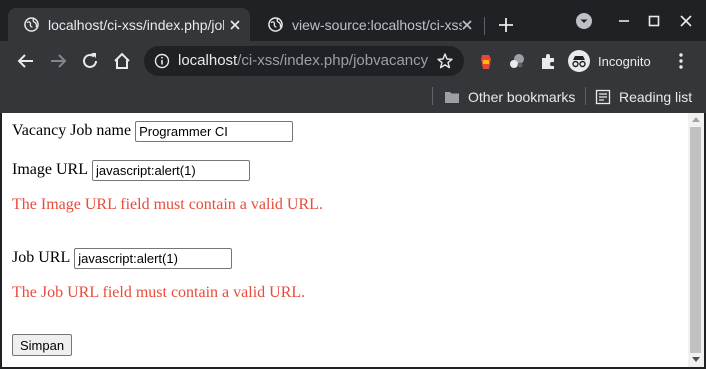 The width and height of the screenshot is (706, 369). I want to click on other-bookmarks-button: Other bookmarks, so click(509, 97).